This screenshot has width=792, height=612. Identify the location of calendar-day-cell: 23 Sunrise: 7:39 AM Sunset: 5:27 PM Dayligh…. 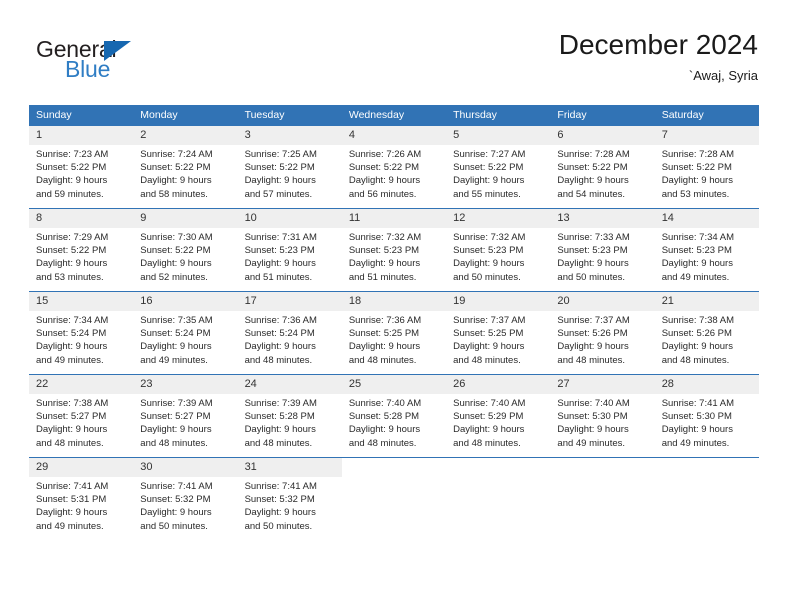
(185, 416).